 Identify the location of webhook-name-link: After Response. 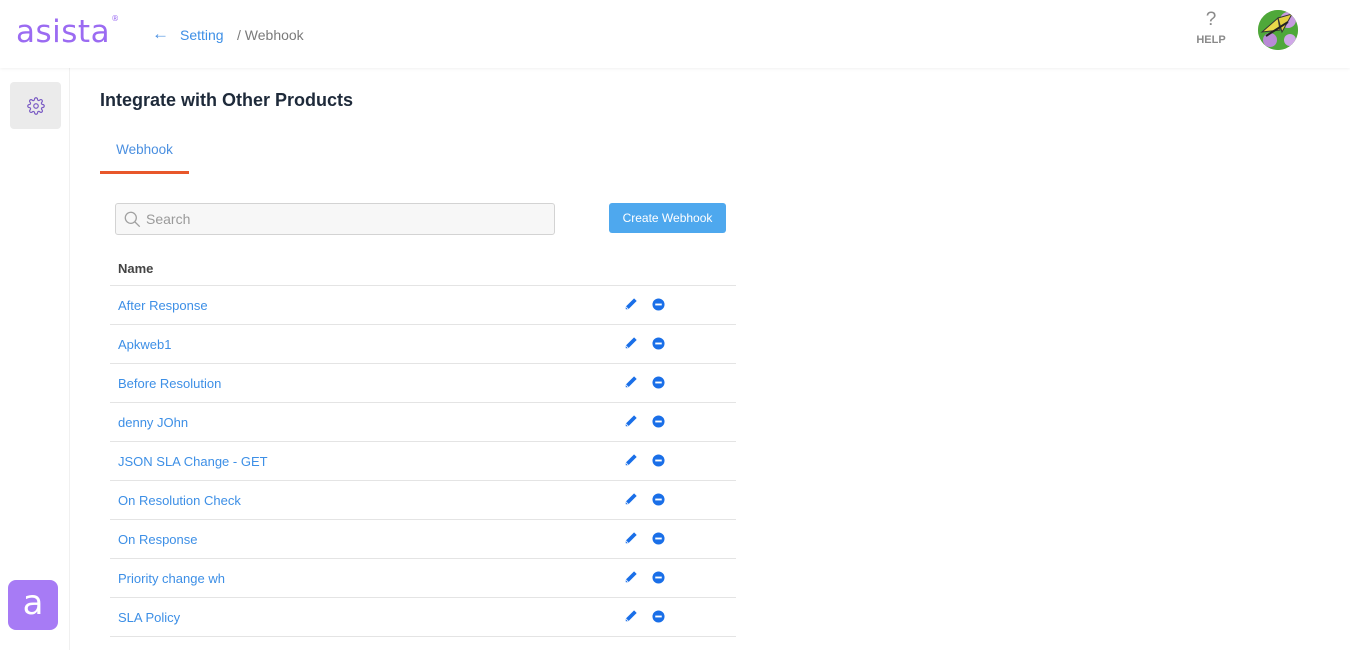
(163, 305).